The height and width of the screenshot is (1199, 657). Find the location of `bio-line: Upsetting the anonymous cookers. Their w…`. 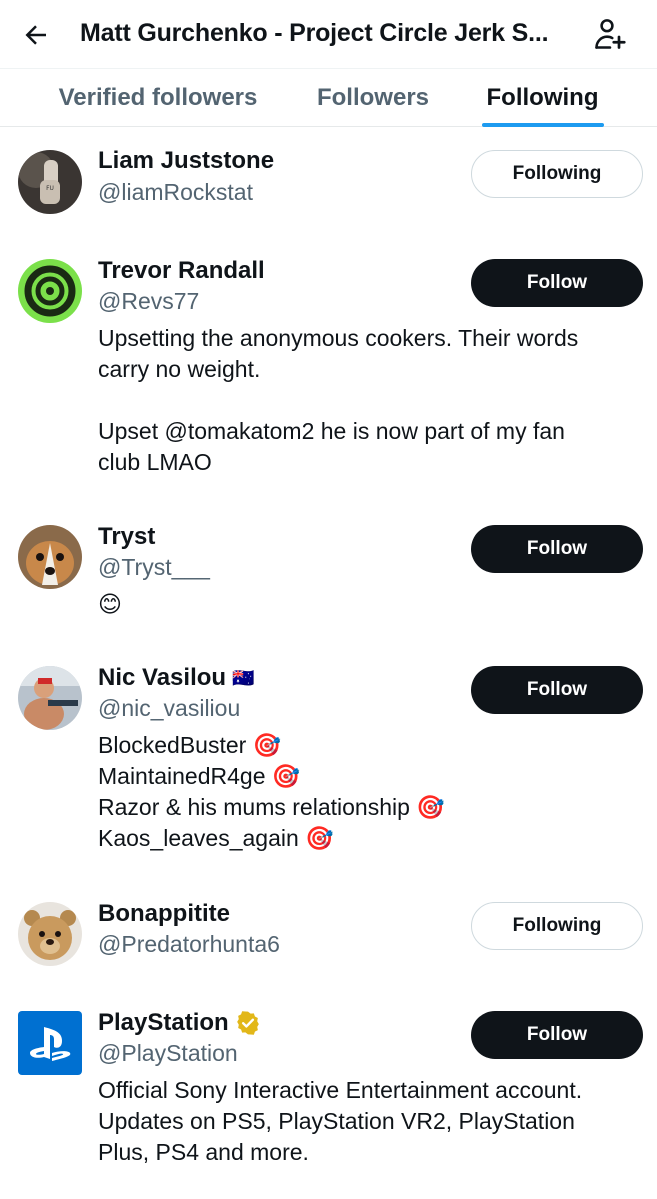

bio-line: Upsetting the anonymous cookers. Their w… is located at coordinates (338, 338).